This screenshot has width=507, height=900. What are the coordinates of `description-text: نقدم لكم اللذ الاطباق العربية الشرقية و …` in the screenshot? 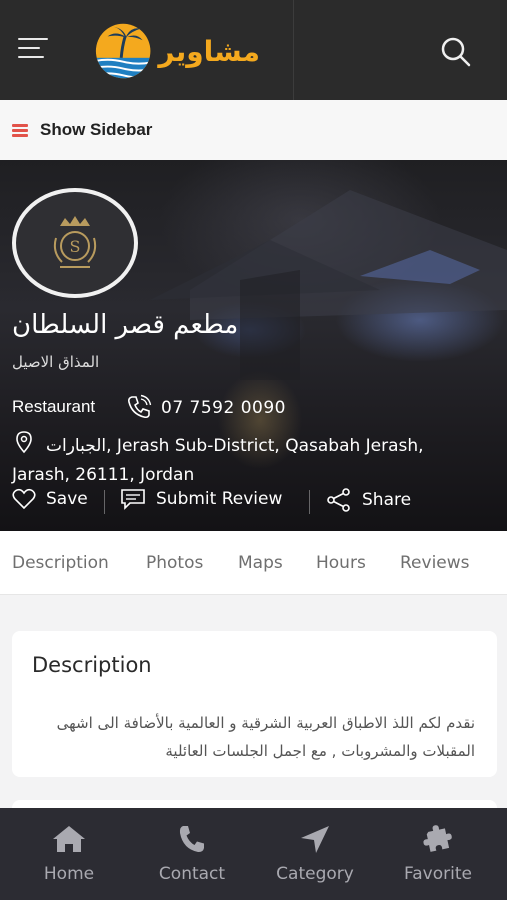 It's located at (265, 737).